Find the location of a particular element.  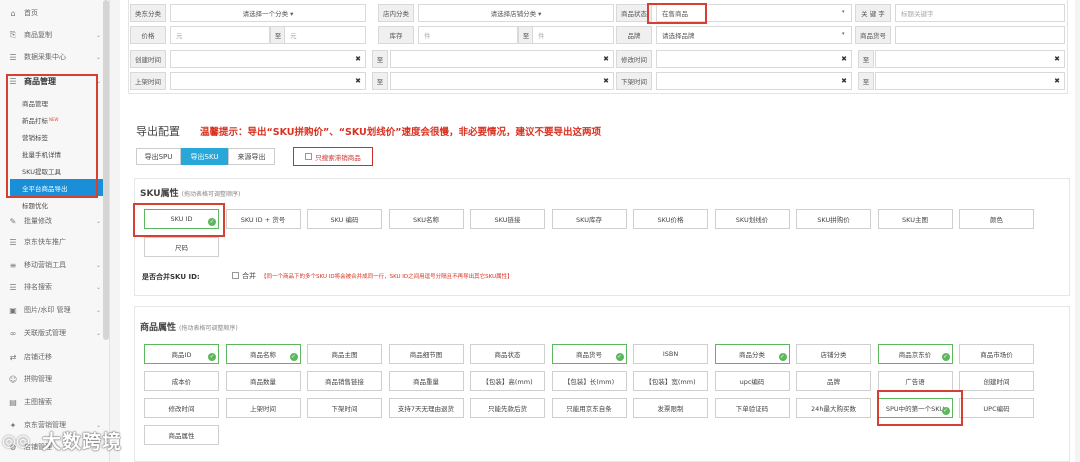

goods-attribute-chip: SPU中的第一个SKU ✓ is located at coordinates (915, 408).